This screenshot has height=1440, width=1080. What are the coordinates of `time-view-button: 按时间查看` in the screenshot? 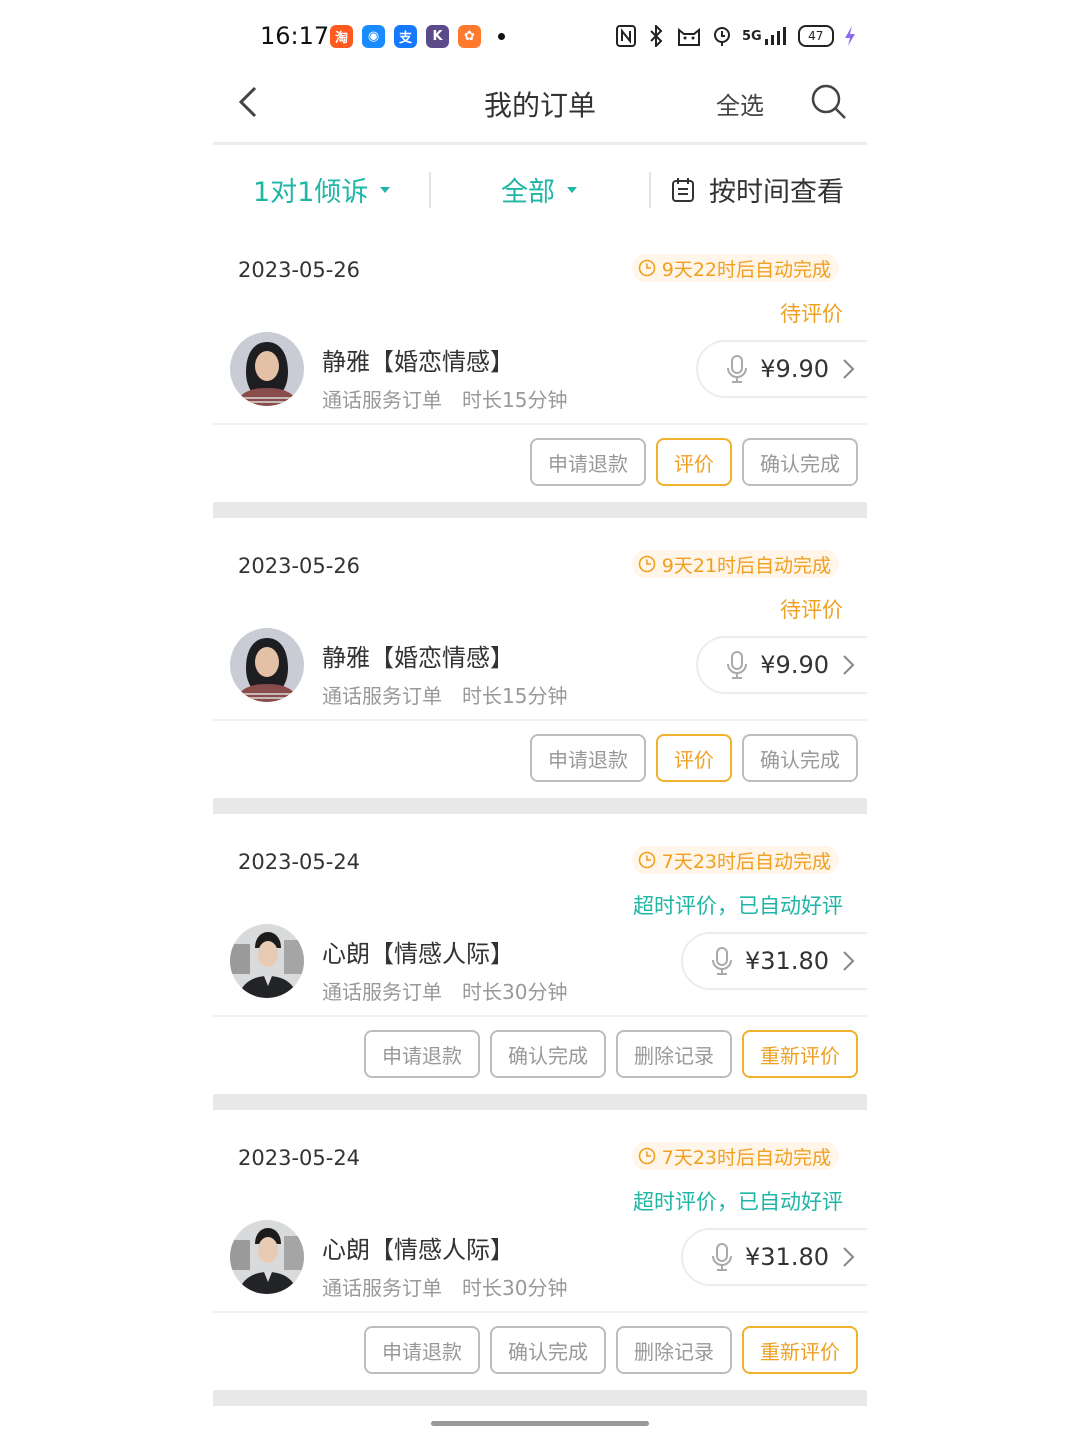 It's located at (757, 189).